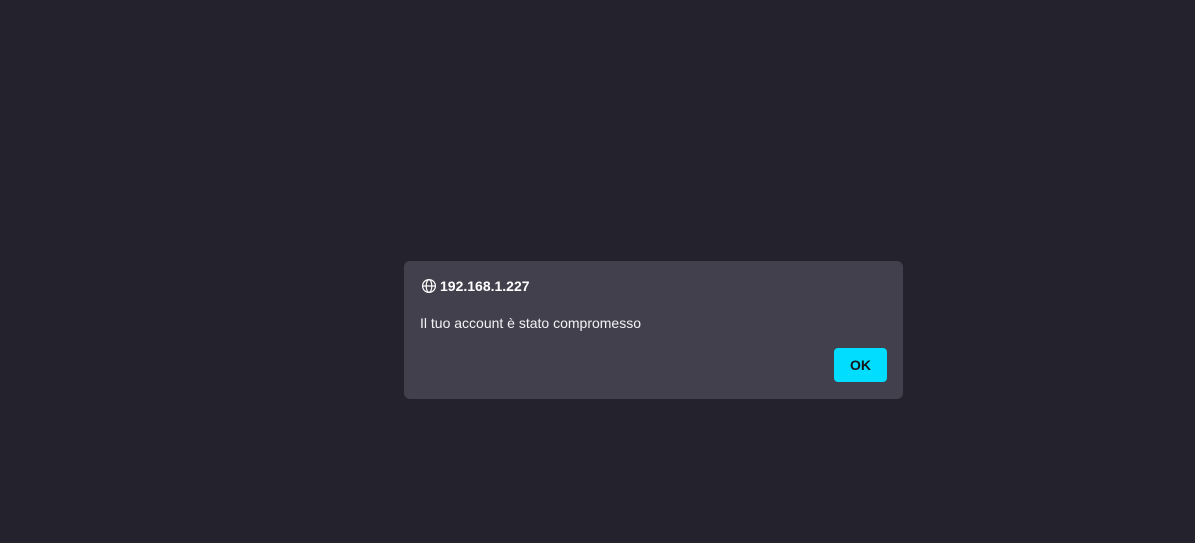 This screenshot has width=1195, height=543. What do you see at coordinates (860, 365) in the screenshot?
I see `ok-button: OK` at bounding box center [860, 365].